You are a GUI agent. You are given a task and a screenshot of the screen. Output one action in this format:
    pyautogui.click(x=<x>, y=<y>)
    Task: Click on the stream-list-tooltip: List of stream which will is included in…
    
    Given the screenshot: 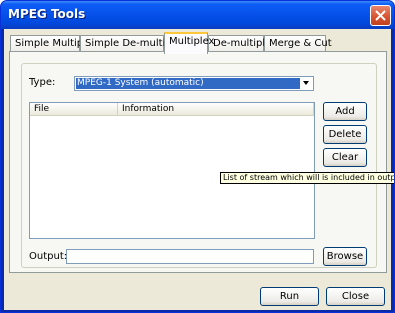 What is the action you would take?
    pyautogui.click(x=307, y=178)
    